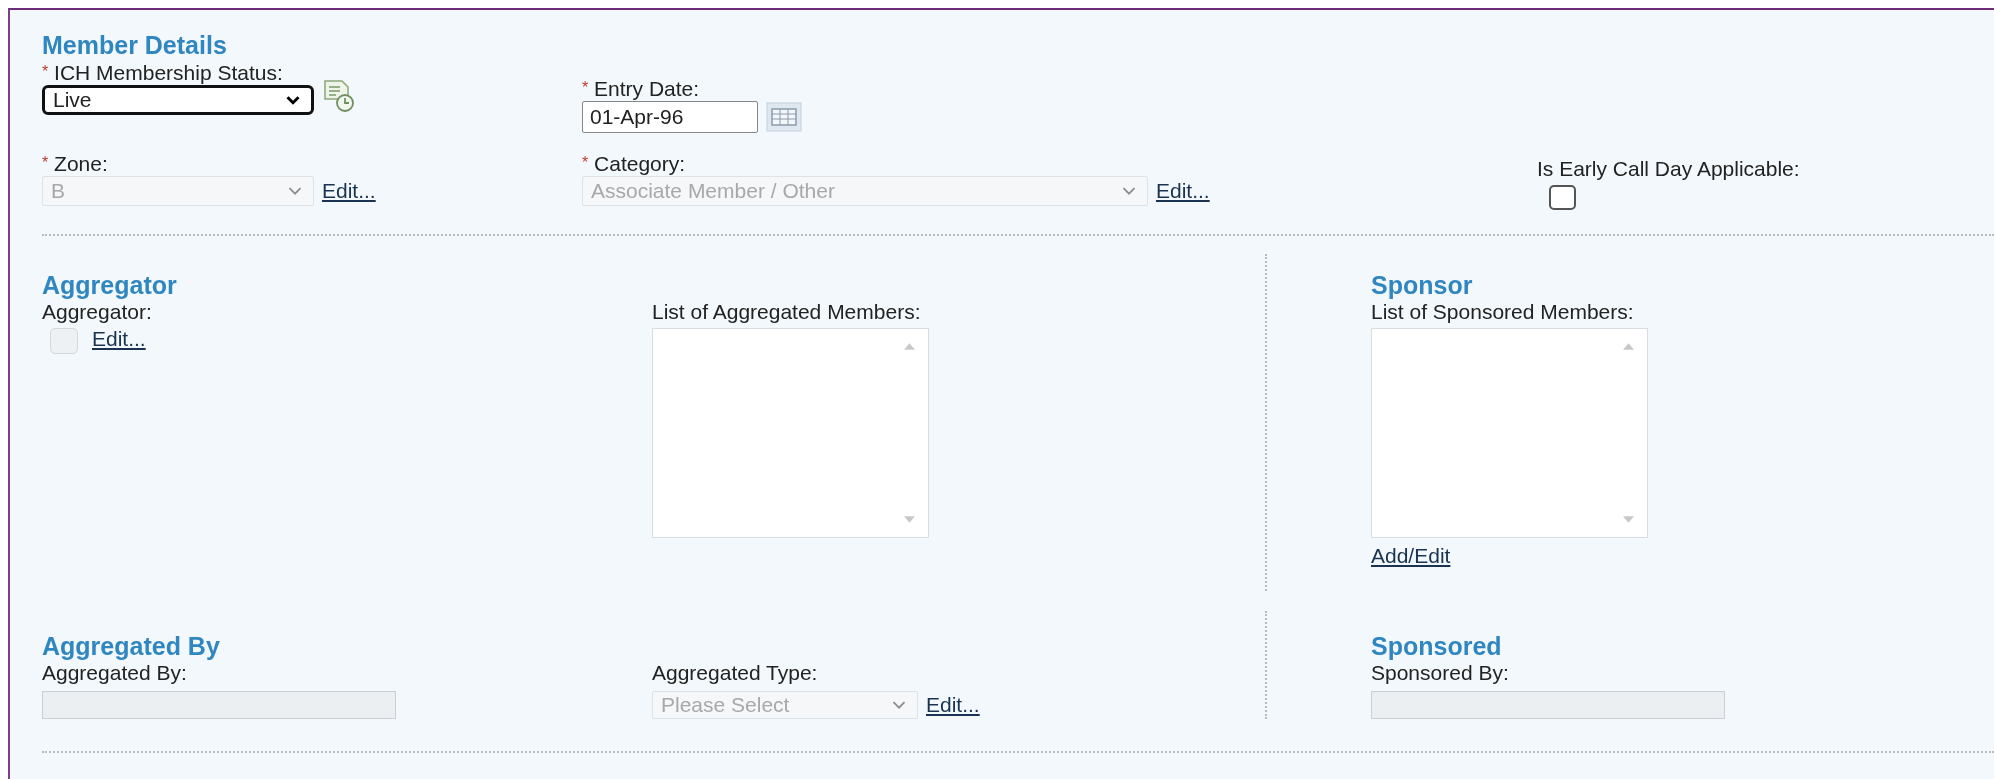 The width and height of the screenshot is (1994, 779). I want to click on field-label: List of Aggregated Members:, so click(786, 312).